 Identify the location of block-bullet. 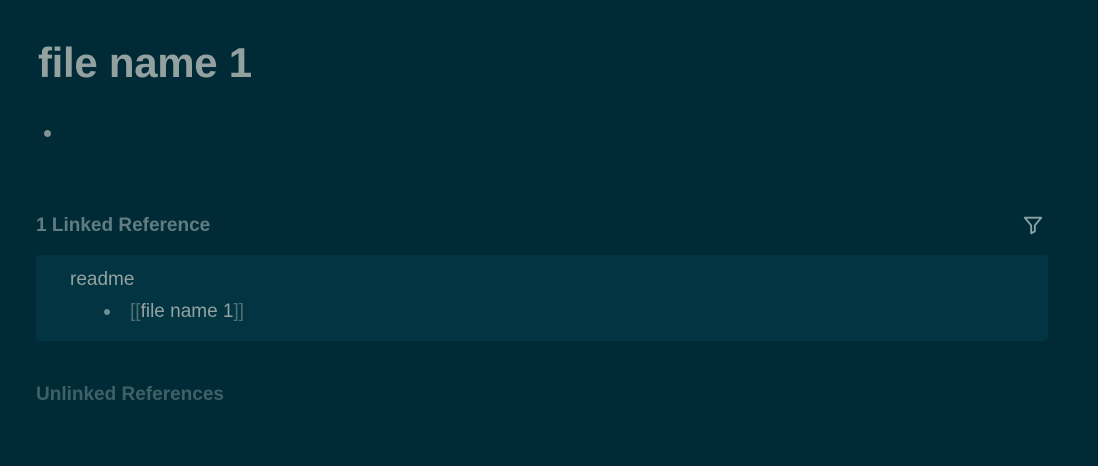
(107, 312).